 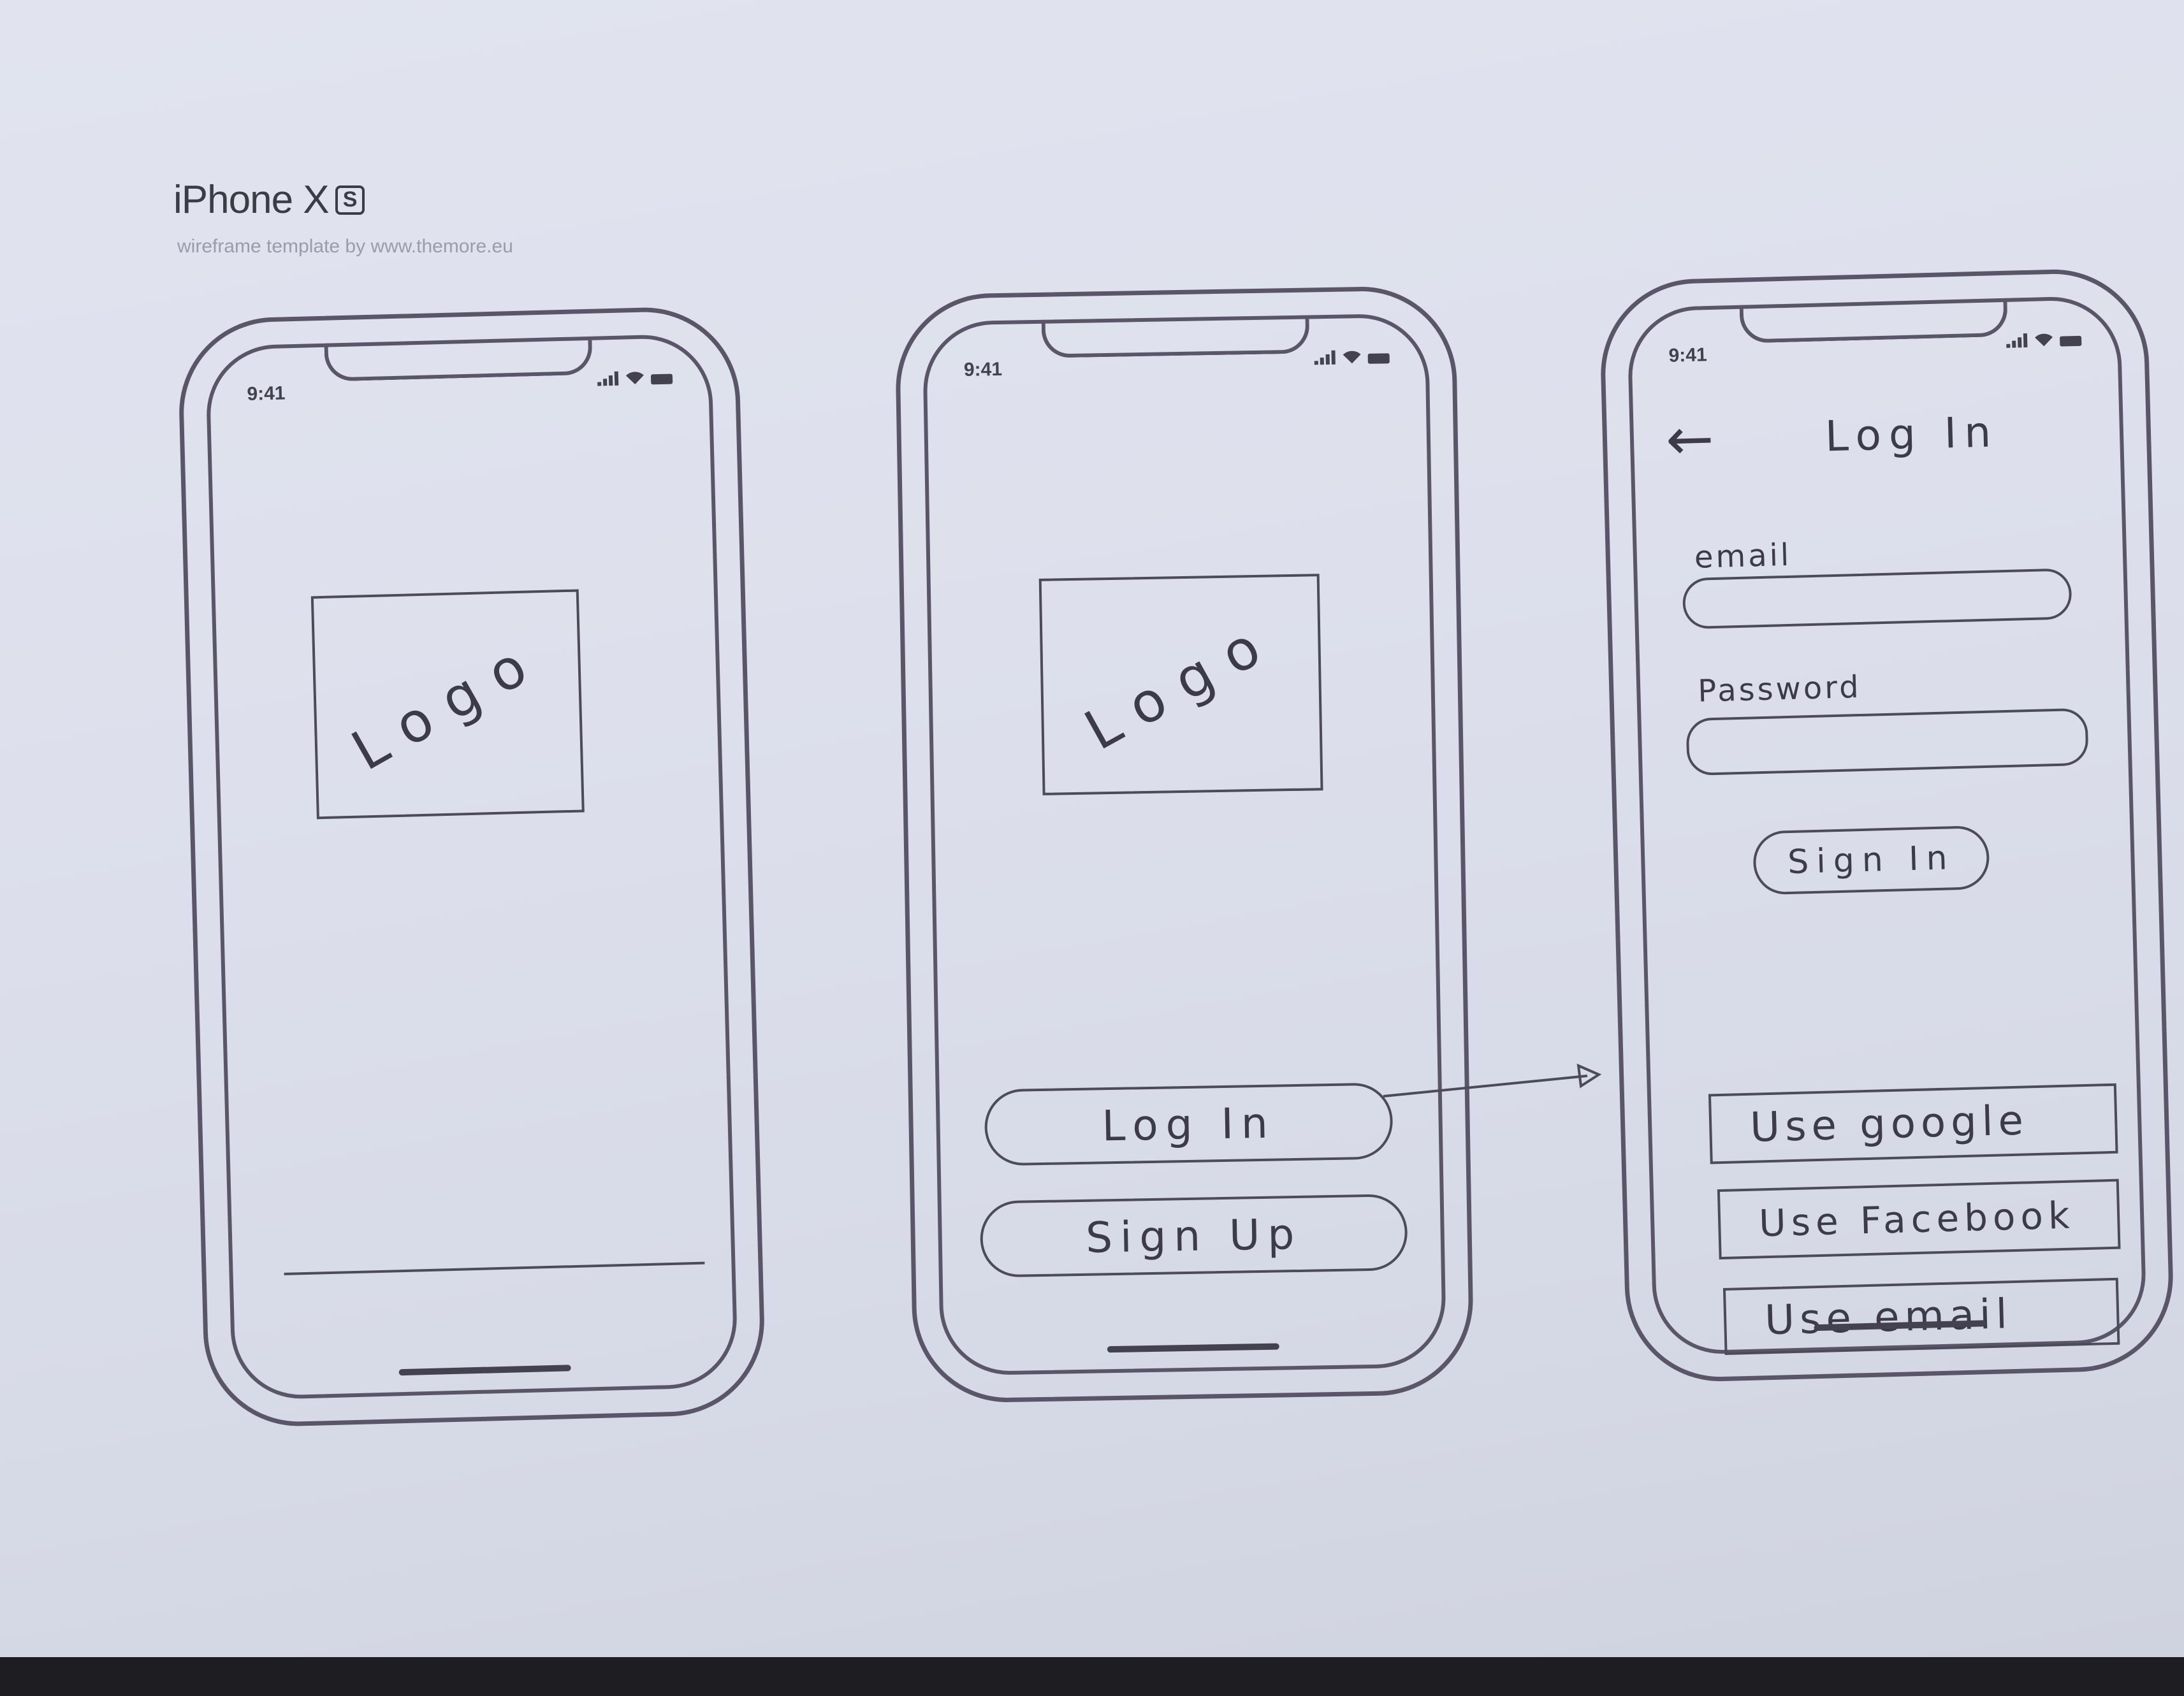 I want to click on email-field, so click(x=1877, y=599).